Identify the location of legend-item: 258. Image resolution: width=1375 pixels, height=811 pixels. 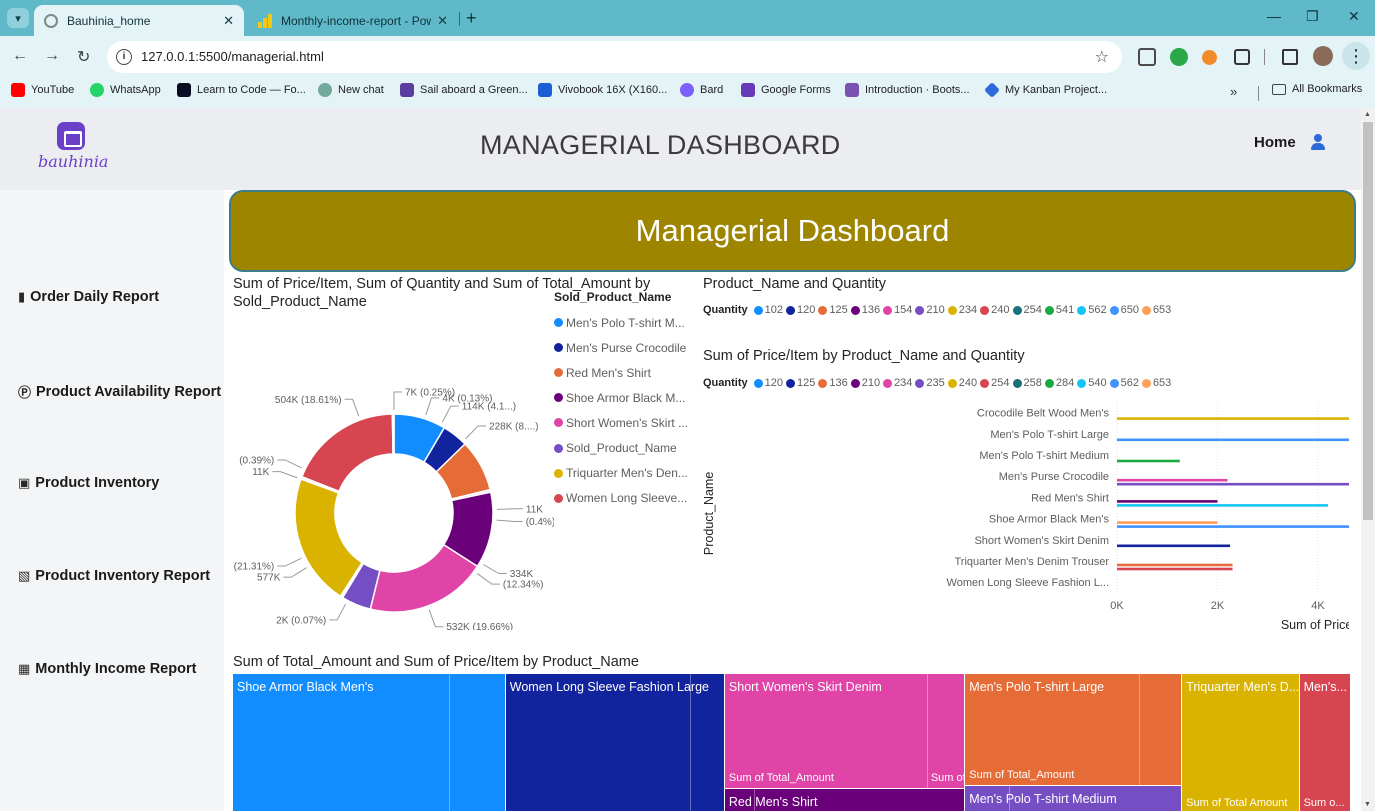
(1027, 383).